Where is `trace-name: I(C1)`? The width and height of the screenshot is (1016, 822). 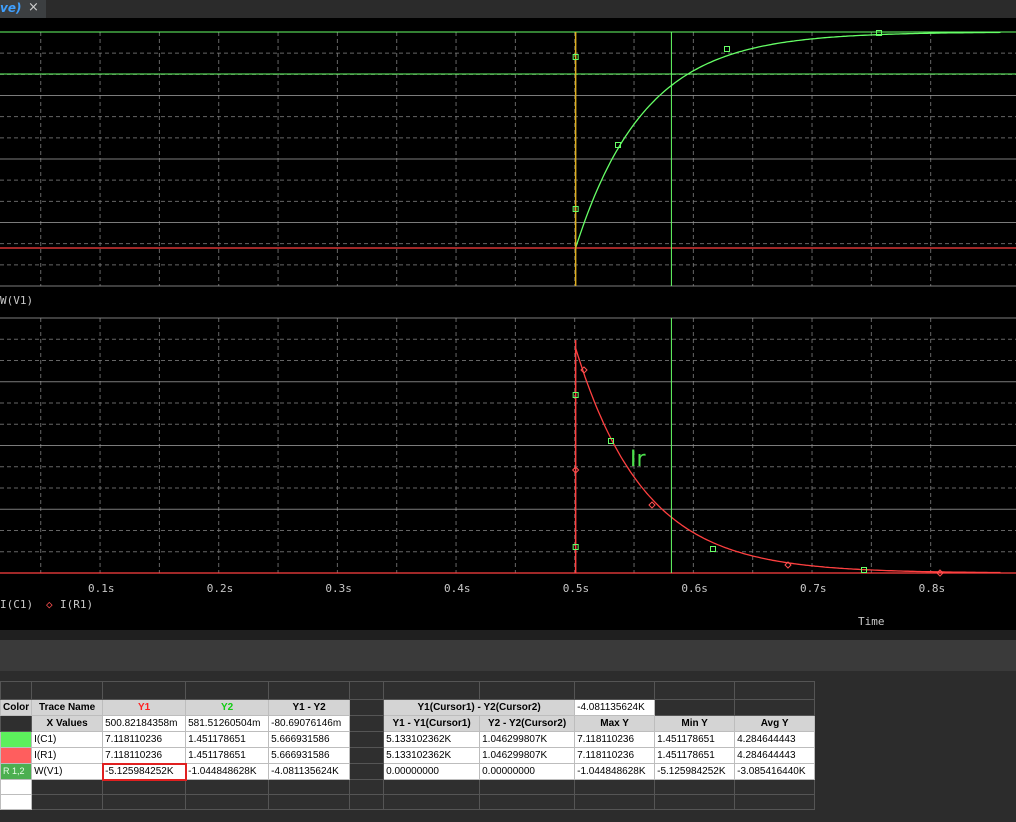 trace-name: I(C1) is located at coordinates (67, 739).